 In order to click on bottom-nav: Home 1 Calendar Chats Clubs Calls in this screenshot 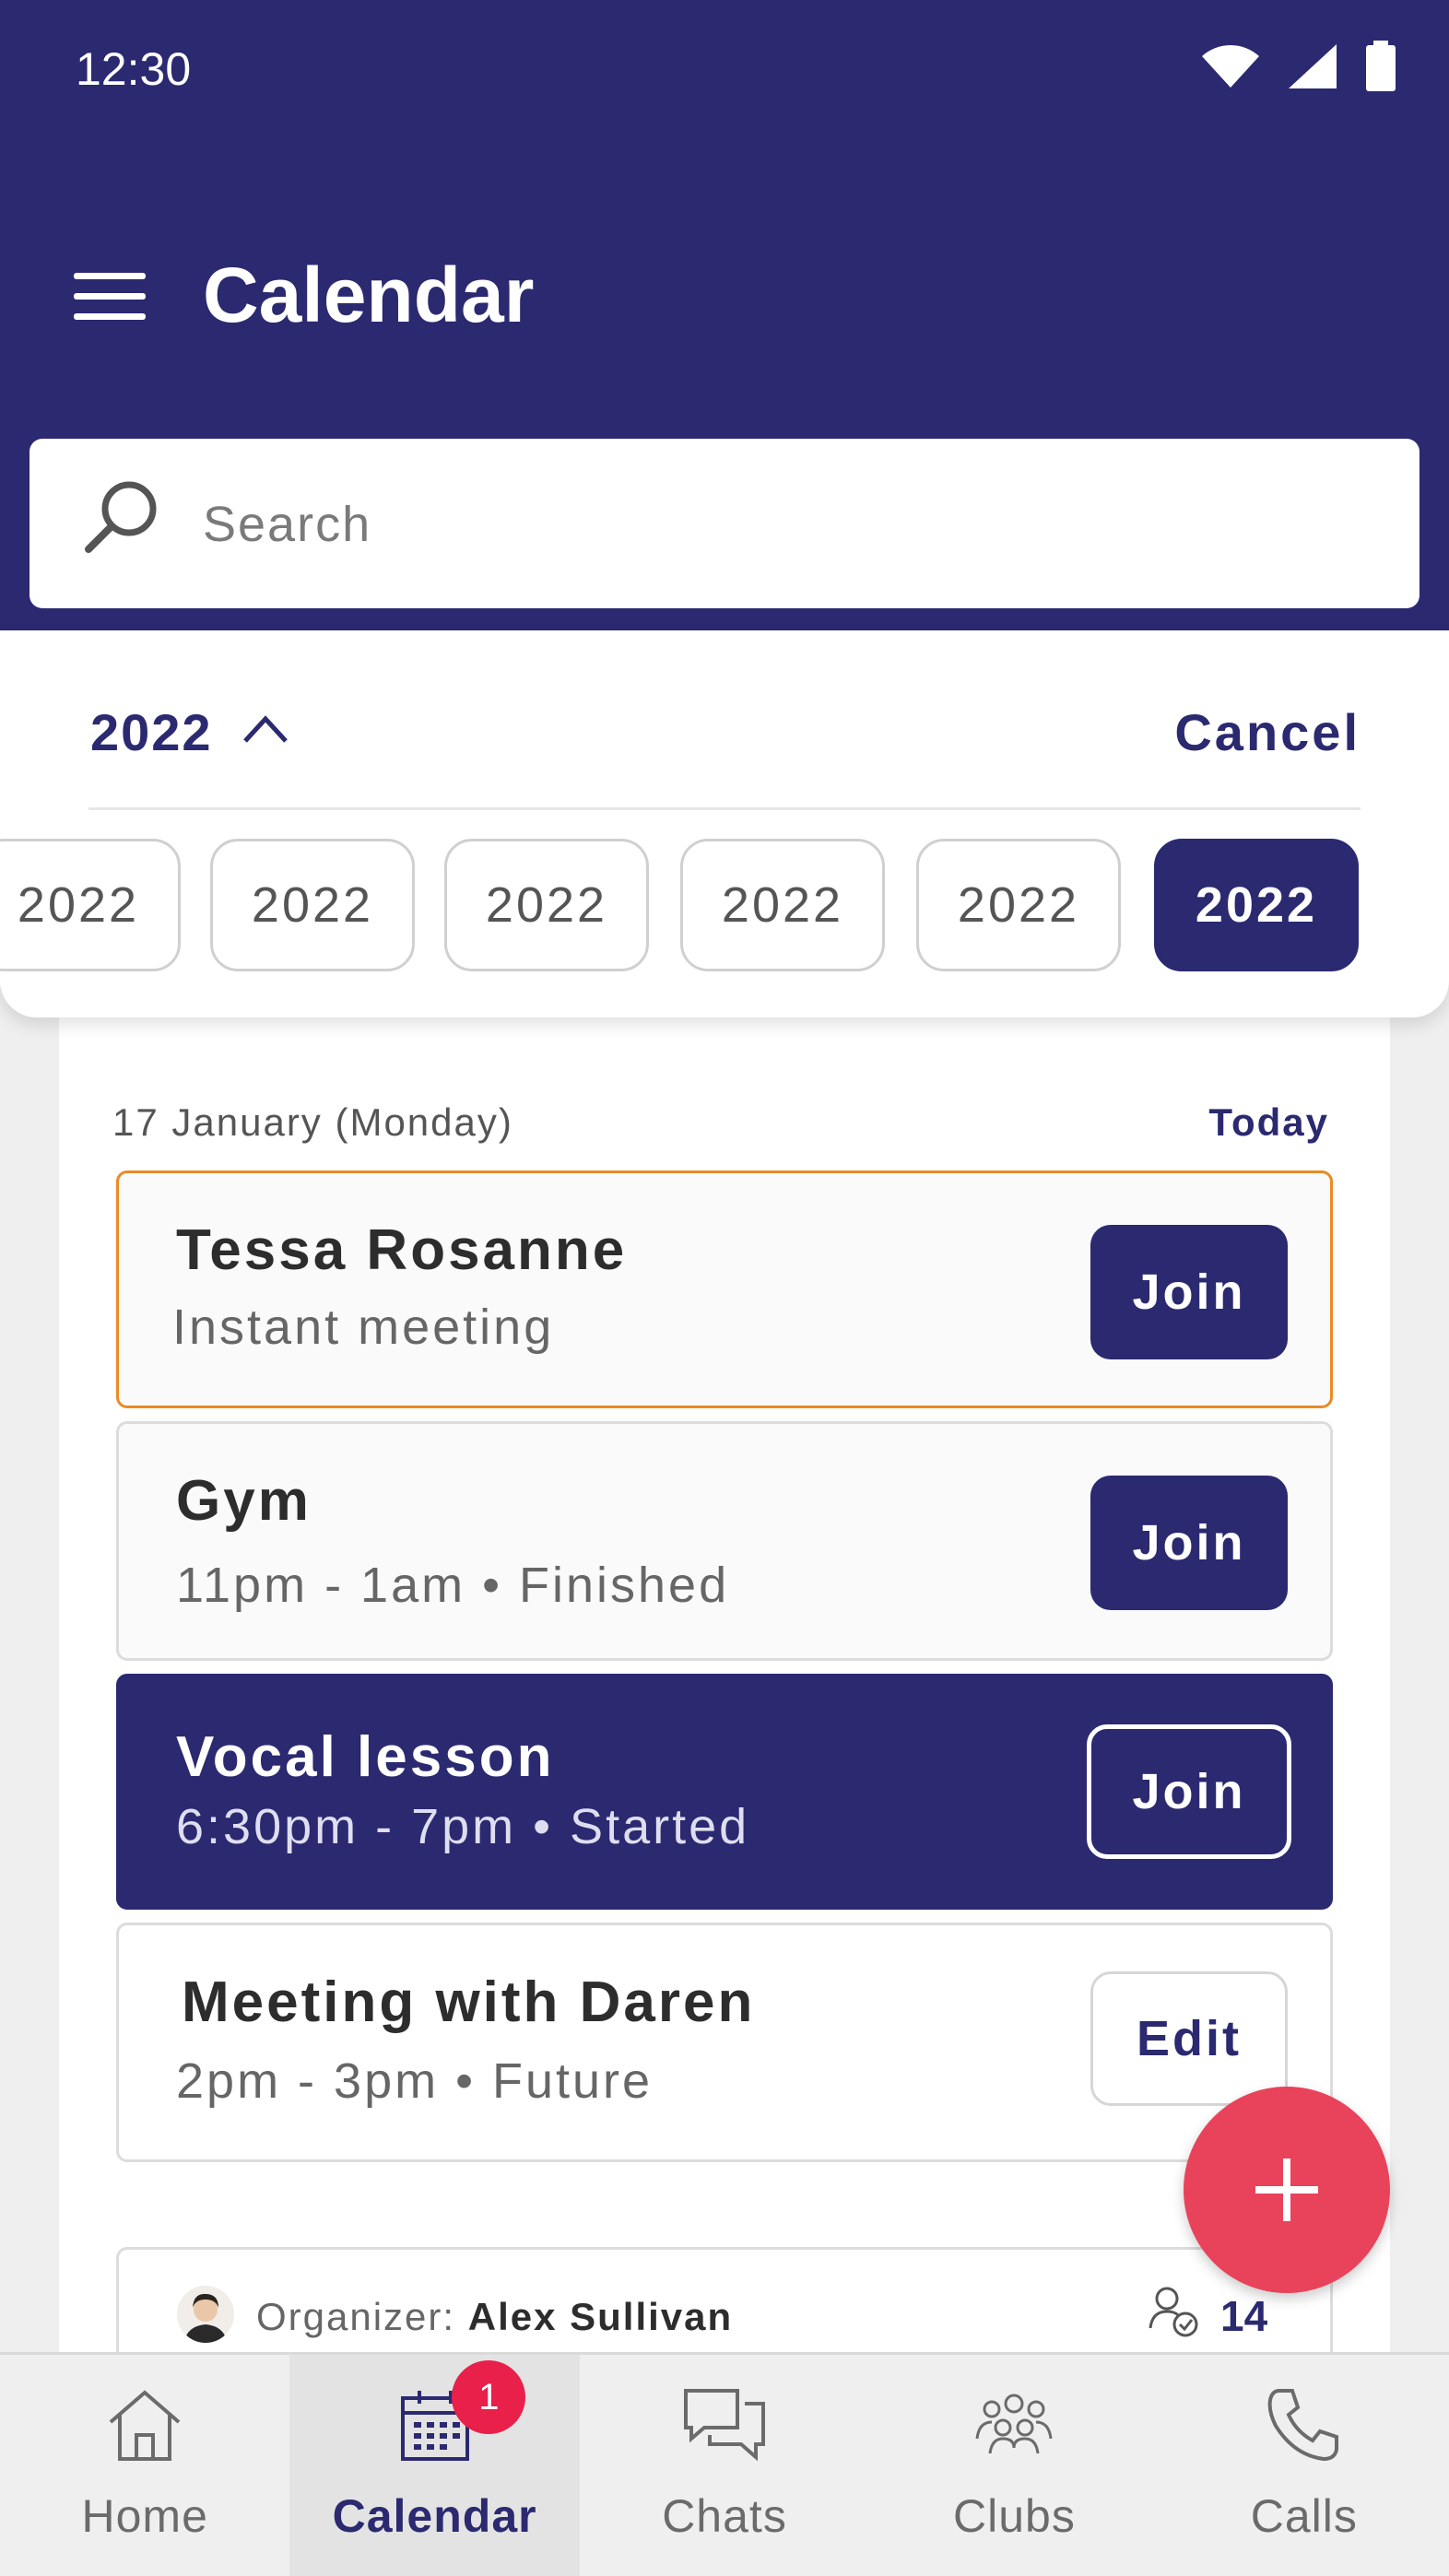, I will do `click(724, 2464)`.